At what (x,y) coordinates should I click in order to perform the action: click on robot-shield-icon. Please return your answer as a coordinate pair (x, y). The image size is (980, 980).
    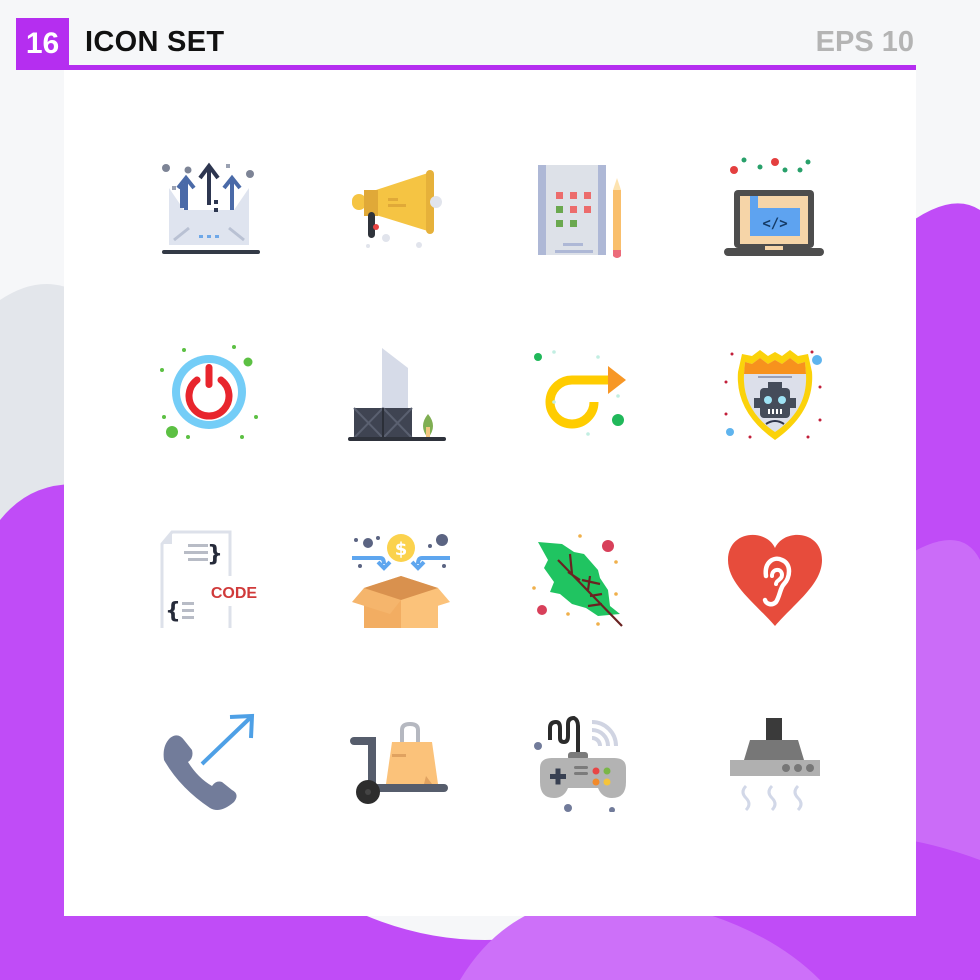
    Looking at the image, I should click on (775, 387).